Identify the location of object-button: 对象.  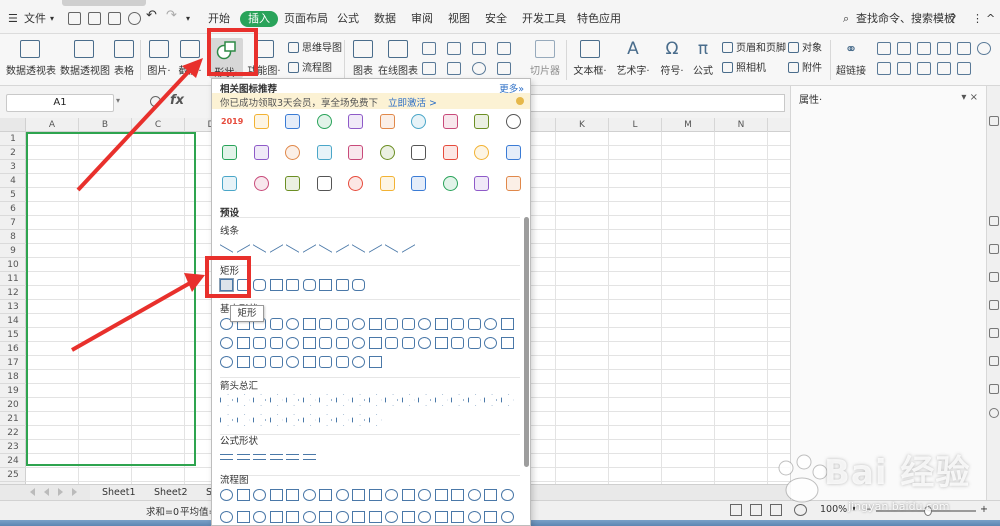
(805, 49).